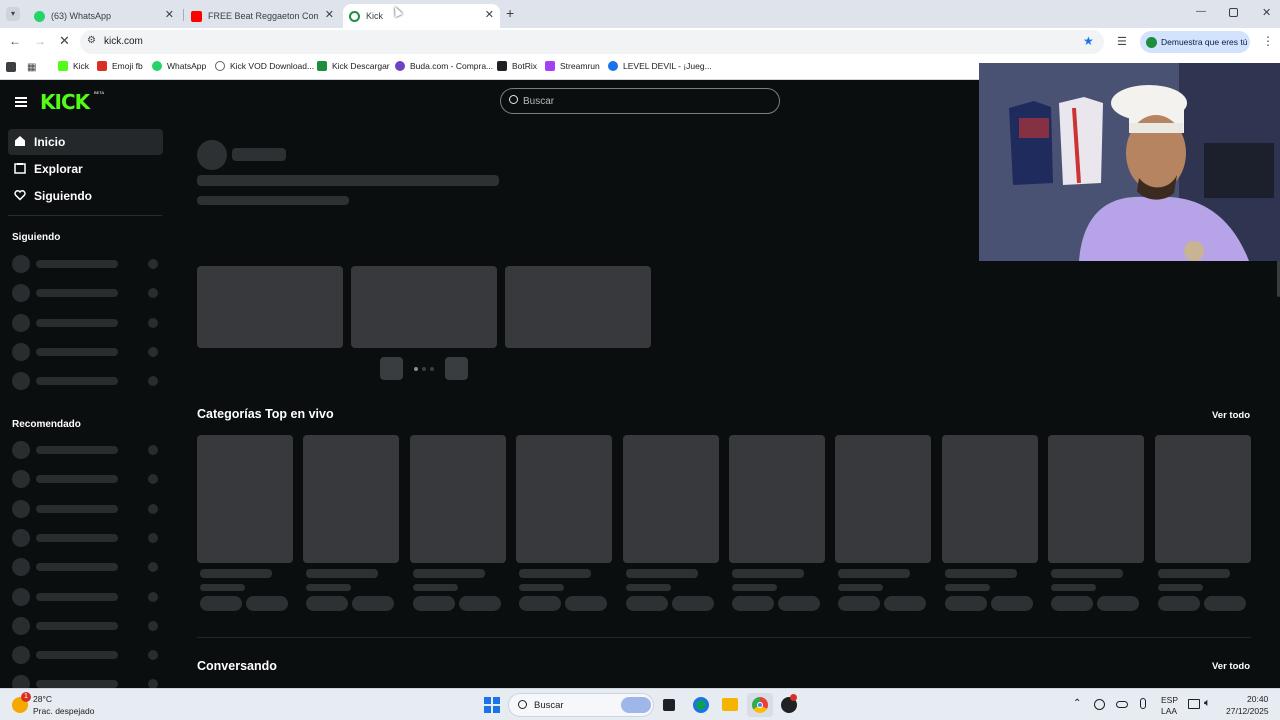 This screenshot has height=720, width=1280. Describe the element at coordinates (1268, 41) in the screenshot. I see `browser-menu-icon: ⋮` at that location.